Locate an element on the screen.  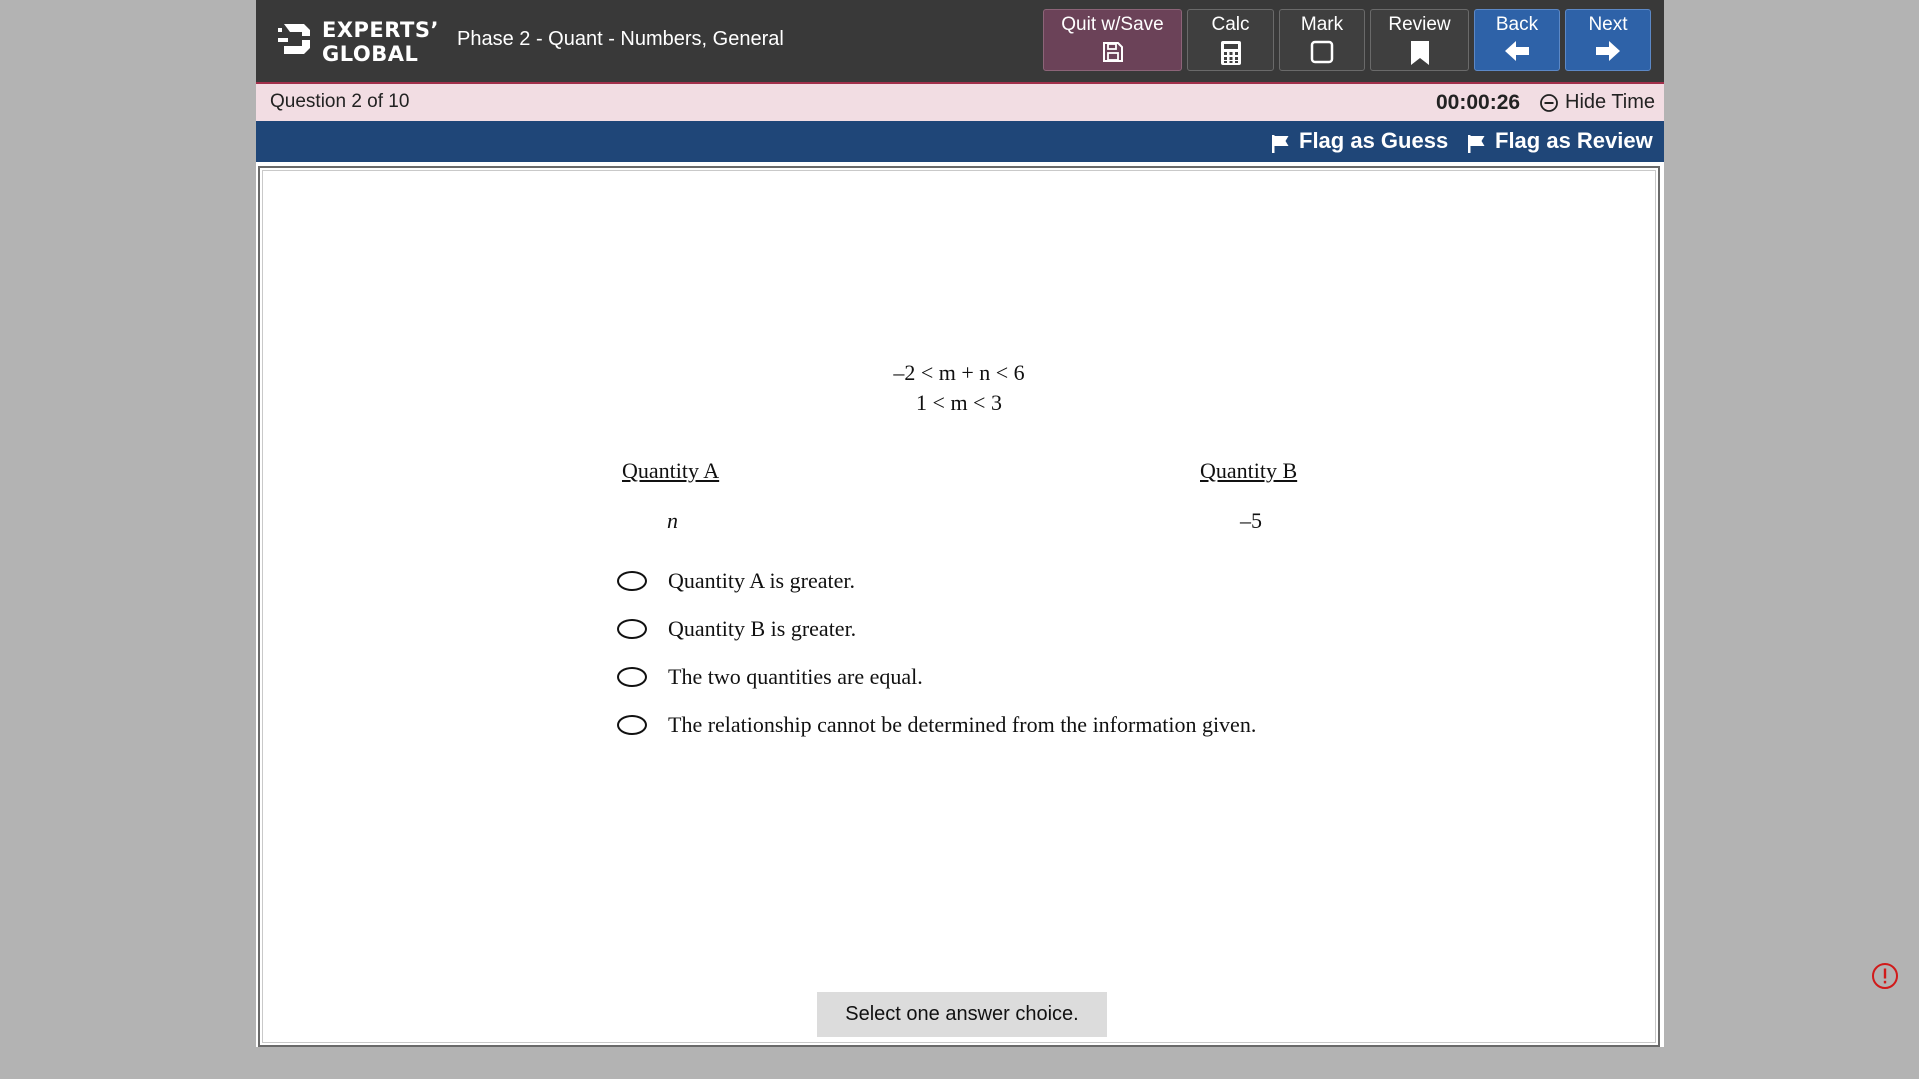
save-icon is located at coordinates (1112, 52).